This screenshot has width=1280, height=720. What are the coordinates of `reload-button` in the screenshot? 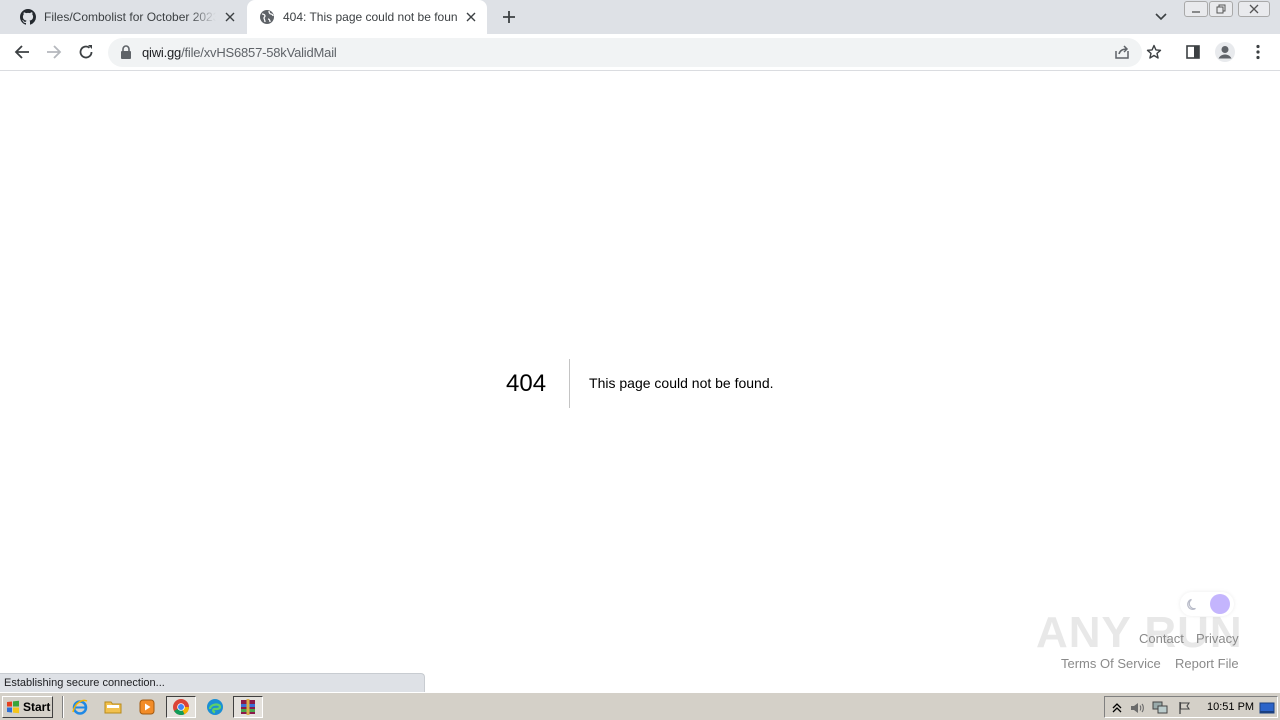 It's located at (86, 52).